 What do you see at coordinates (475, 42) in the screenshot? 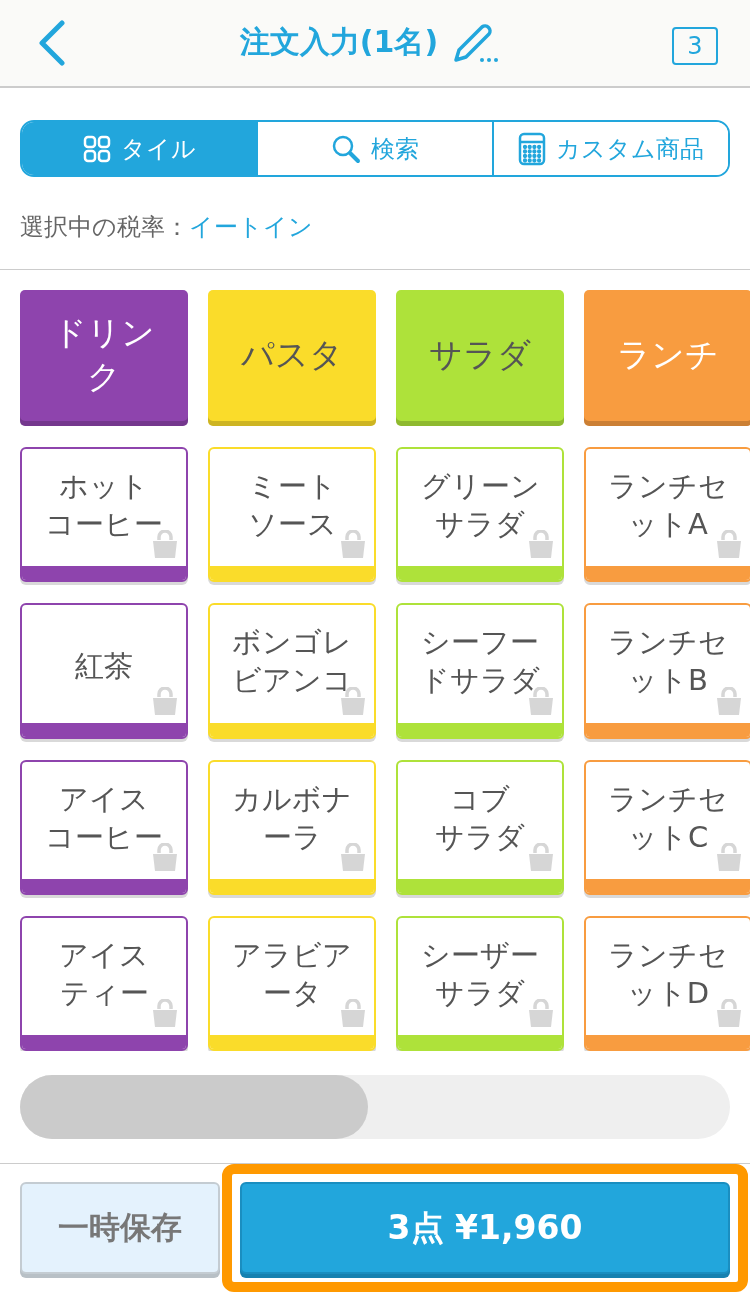
I see `pencil-icon` at bounding box center [475, 42].